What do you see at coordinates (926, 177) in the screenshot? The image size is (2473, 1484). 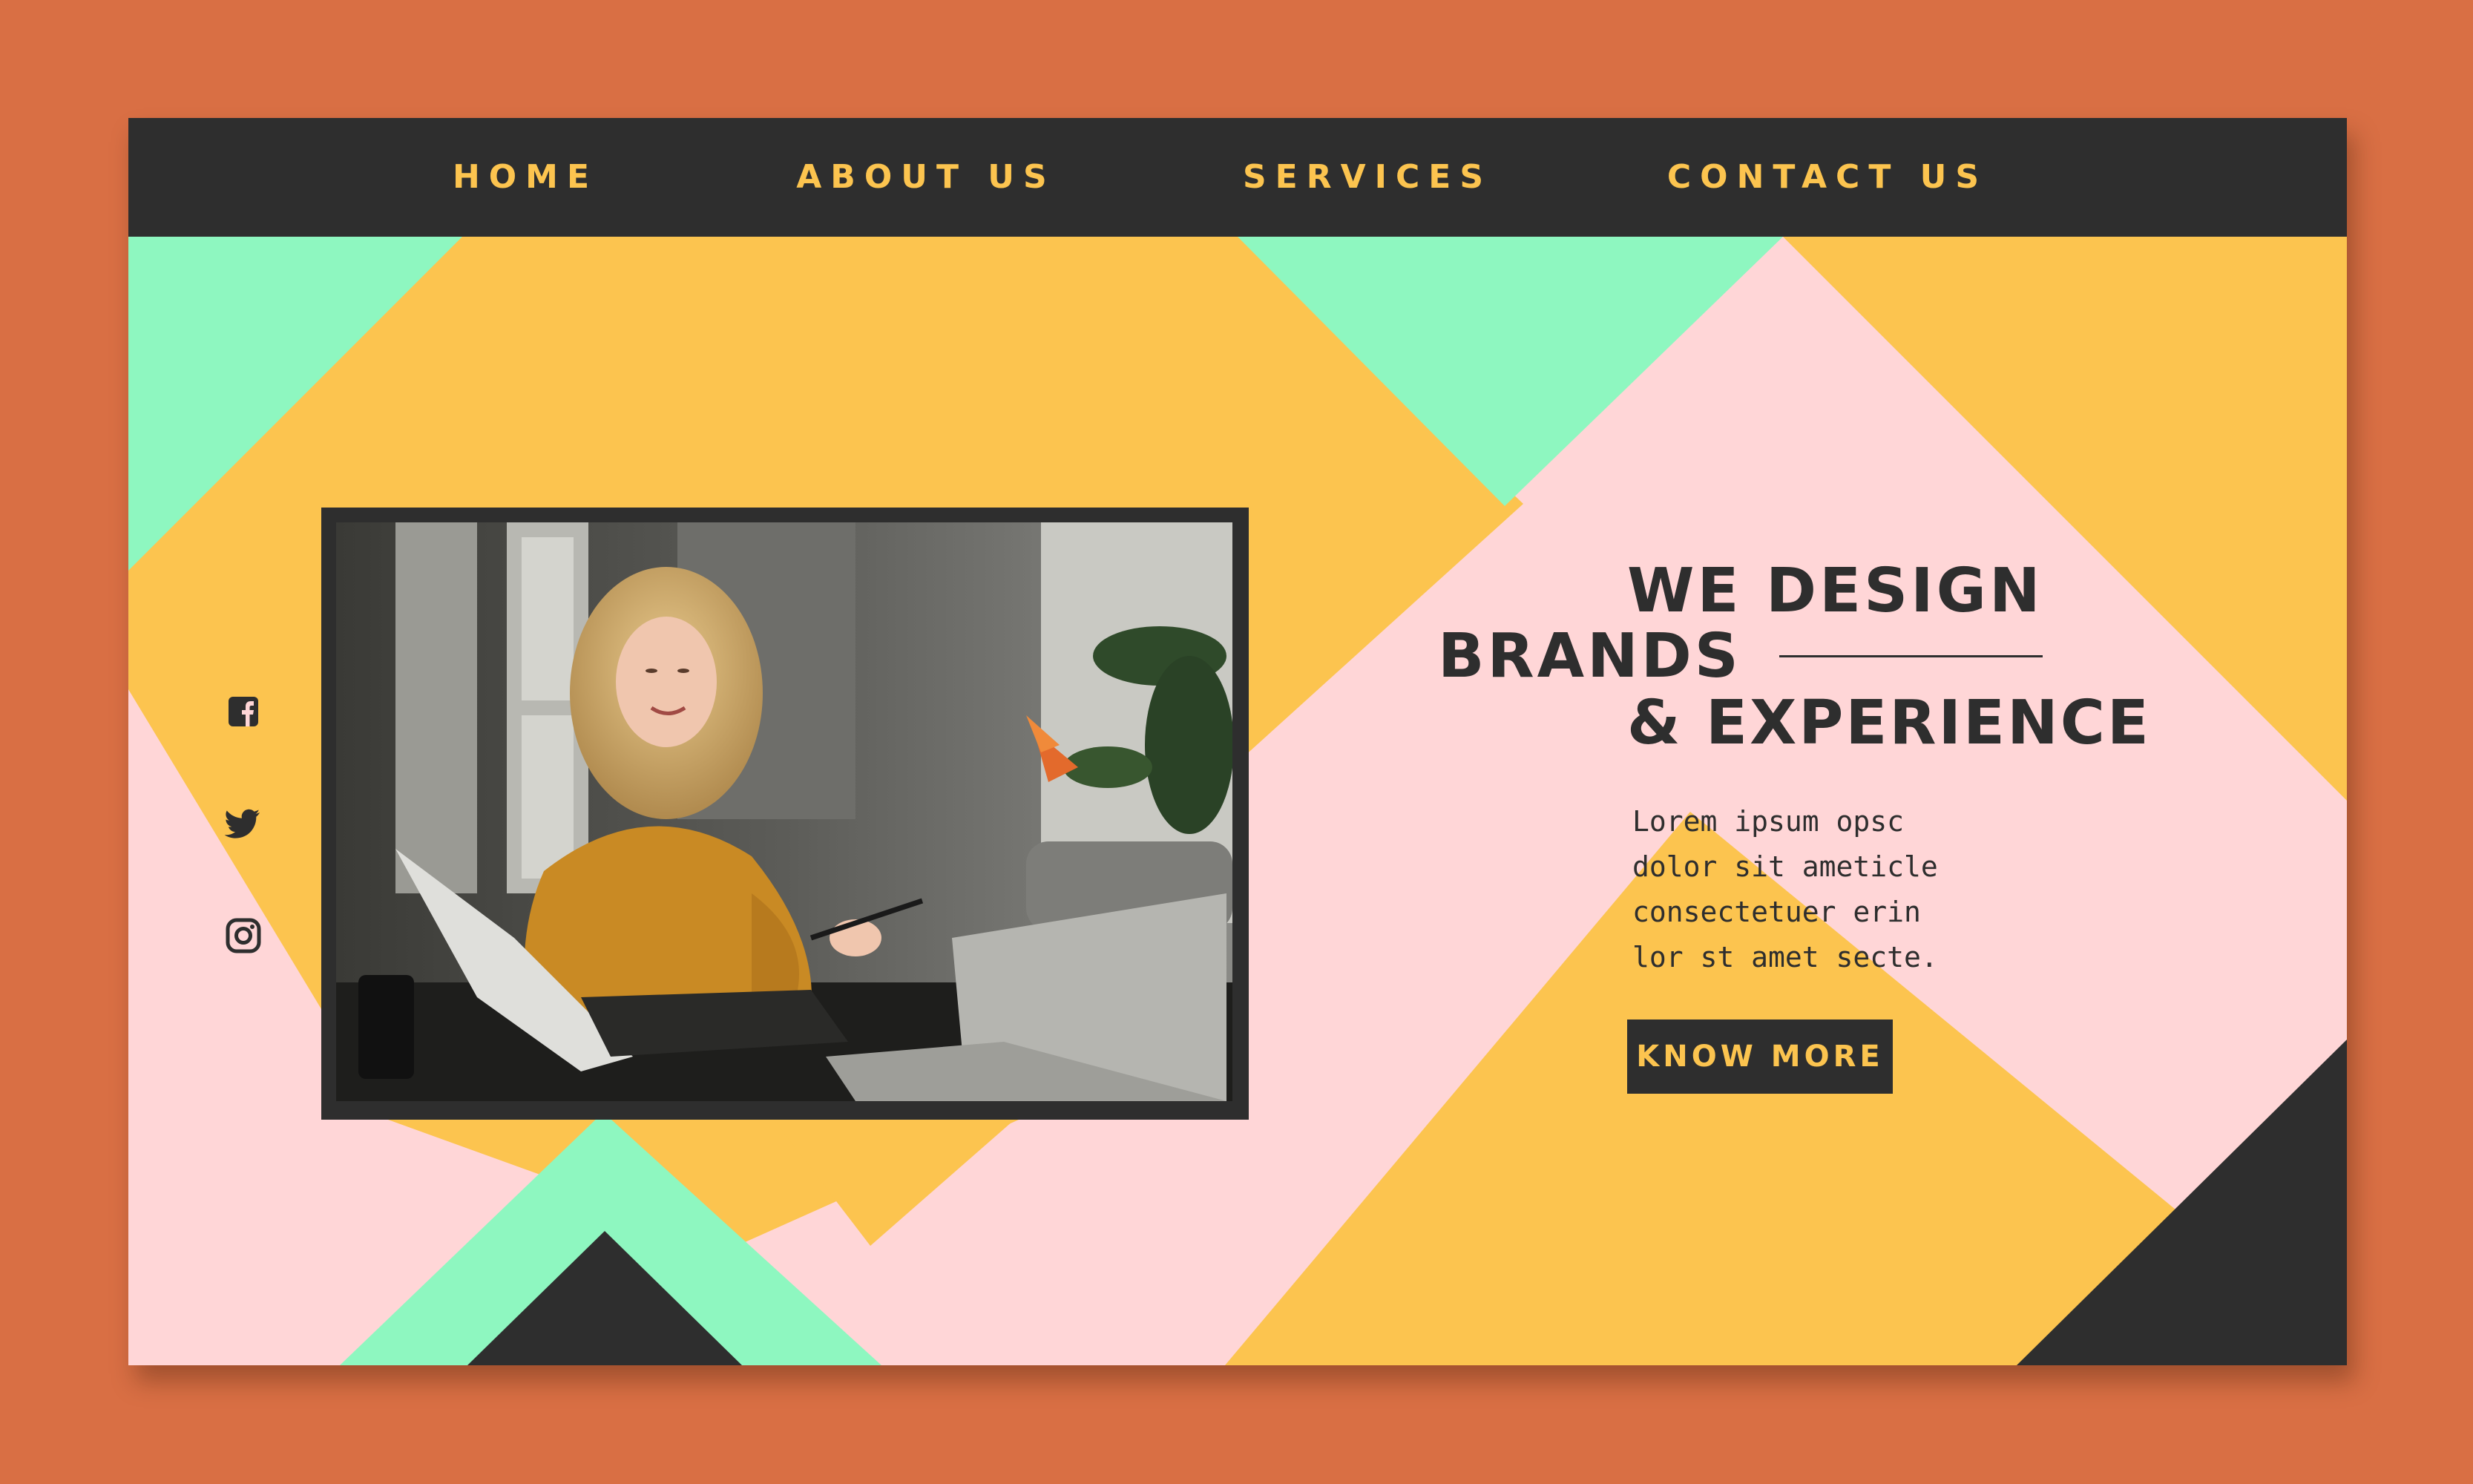 I see `nav-about-us: ABOUT US` at bounding box center [926, 177].